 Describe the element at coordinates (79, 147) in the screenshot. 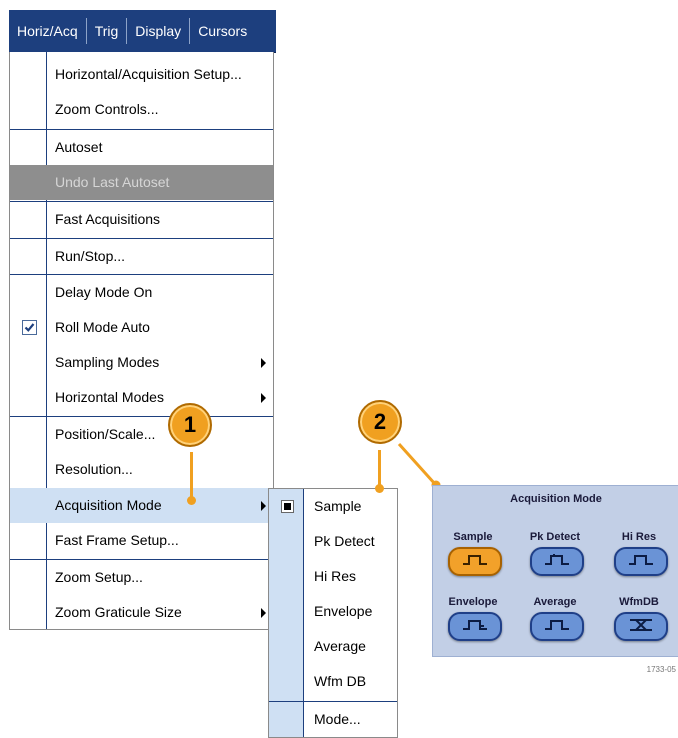

I see `menu-item-label: Autoset` at that location.